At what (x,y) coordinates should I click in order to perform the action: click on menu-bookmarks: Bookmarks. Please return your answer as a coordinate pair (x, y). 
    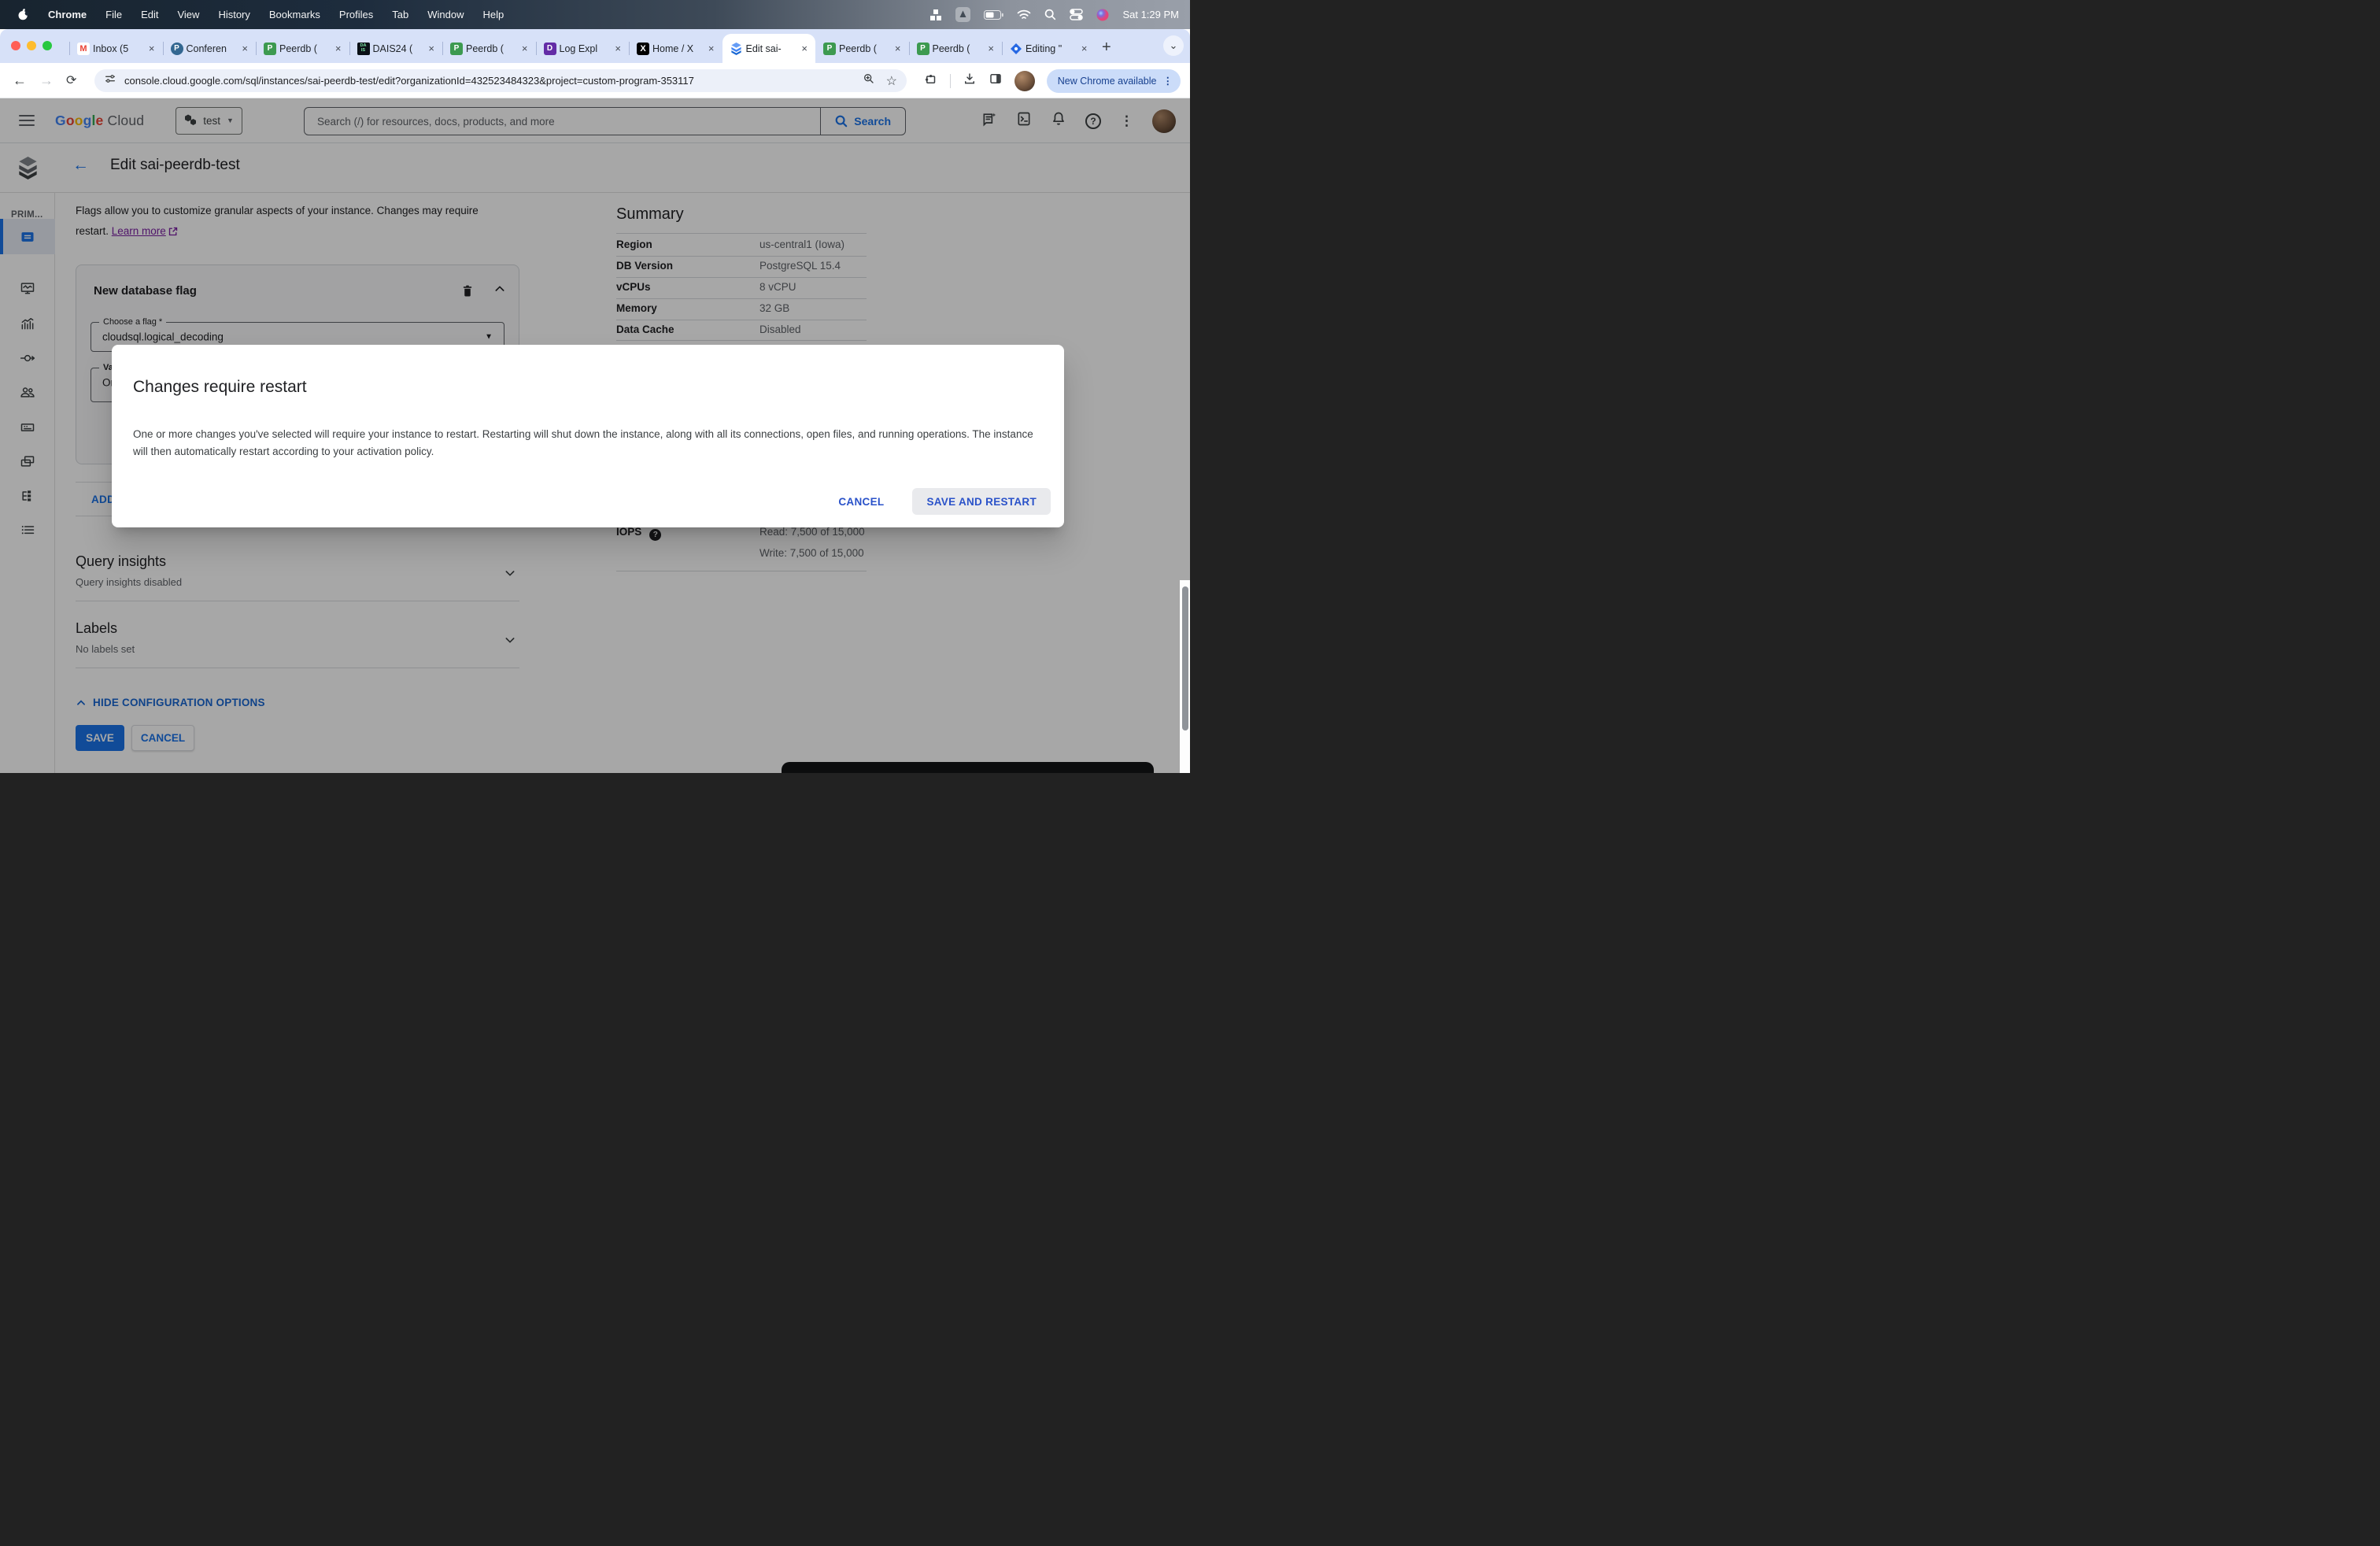
    Looking at the image, I should click on (294, 14).